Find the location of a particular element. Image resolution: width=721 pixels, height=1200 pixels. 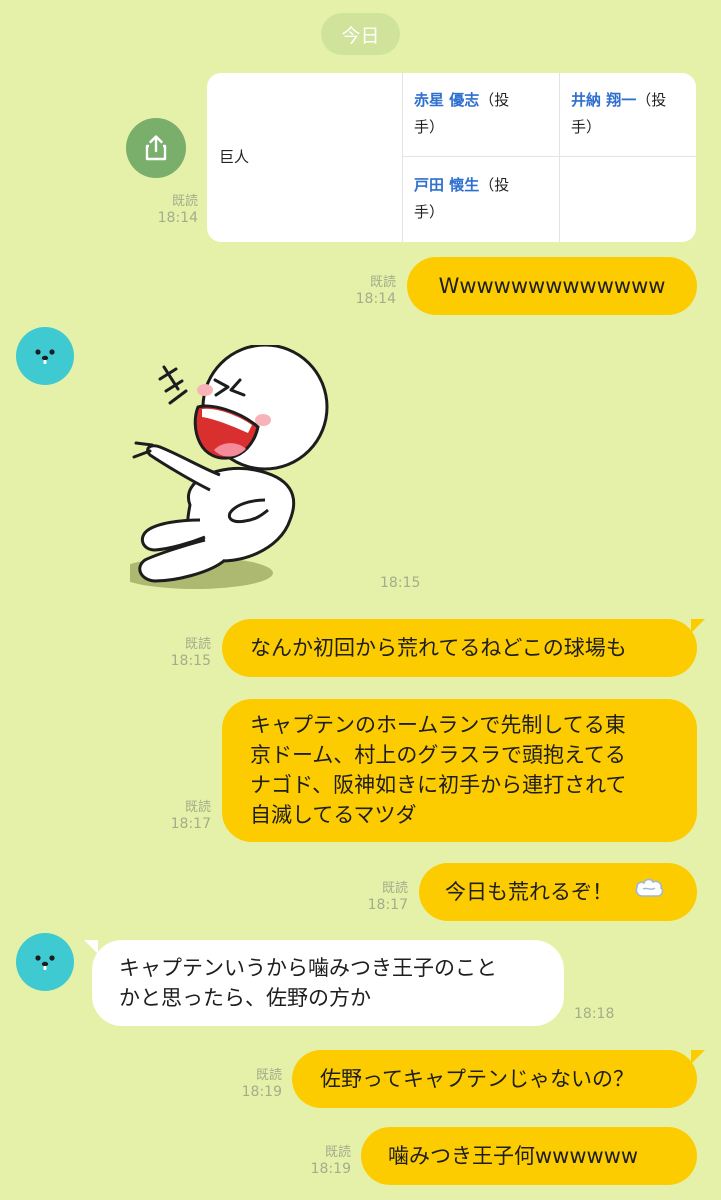

message-meta: 既読 18:14 is located at coordinates (375, 291).